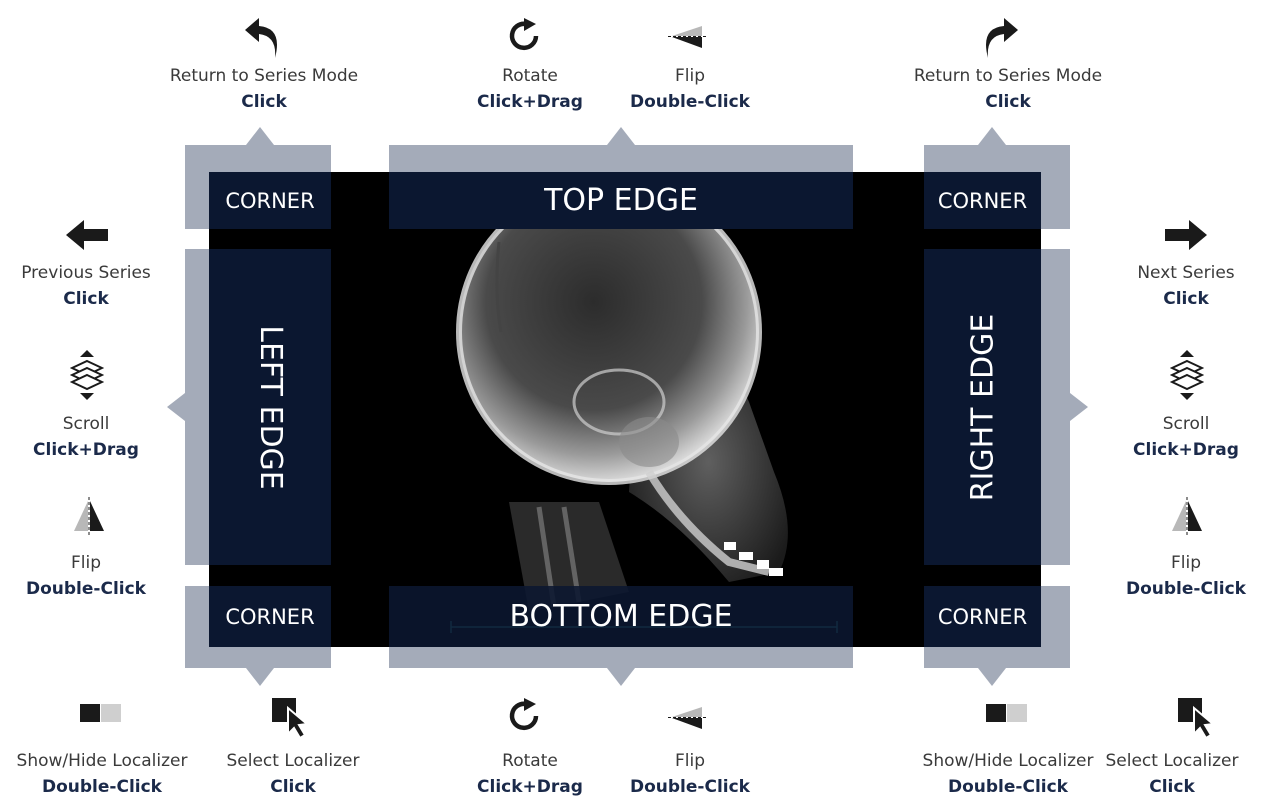  I want to click on zone-label: LEFT EDGE, so click(270, 407).